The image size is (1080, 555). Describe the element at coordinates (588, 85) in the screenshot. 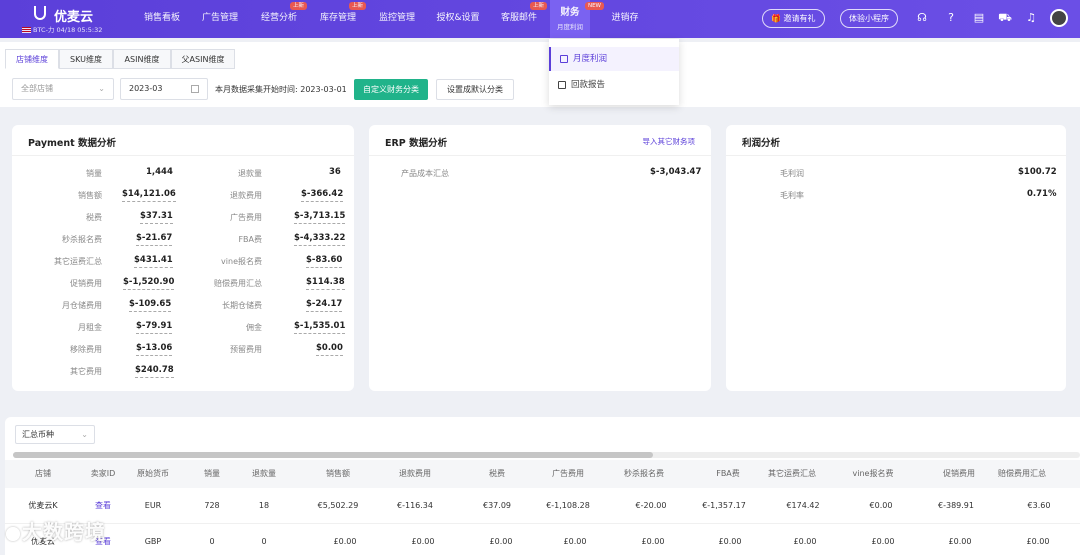

I see `menu-label: 回款报告` at that location.